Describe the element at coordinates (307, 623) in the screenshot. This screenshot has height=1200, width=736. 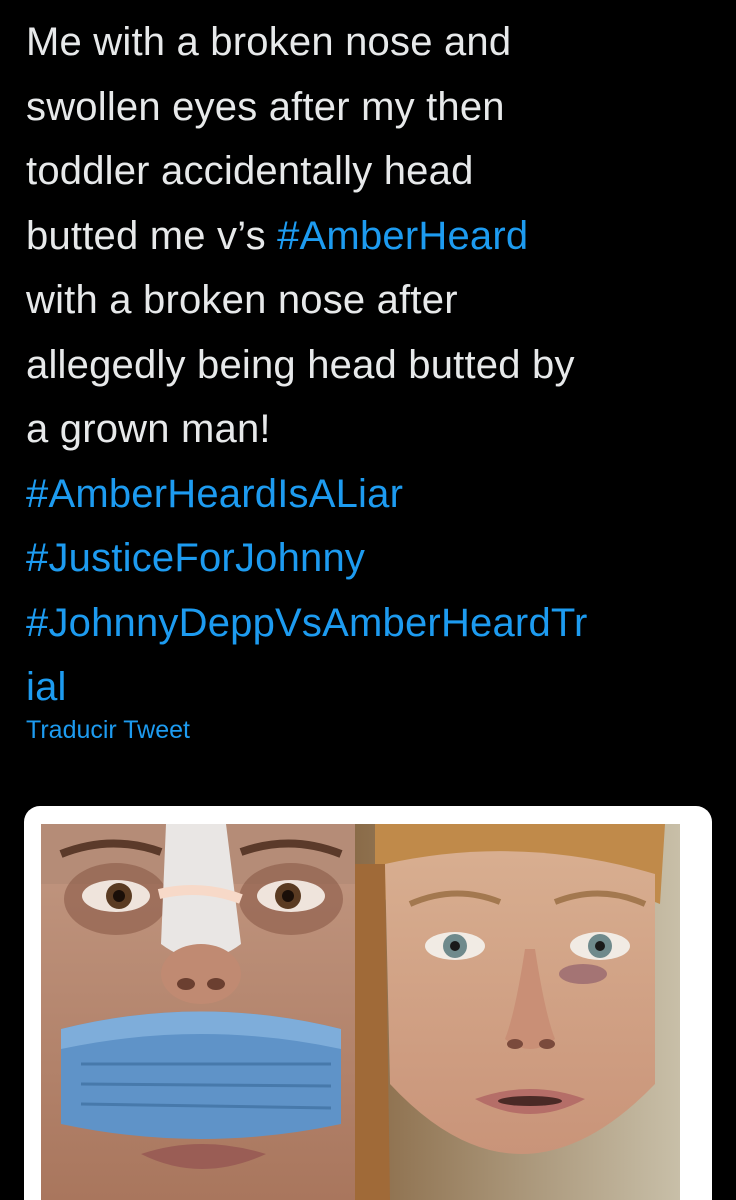
I see `hashtag-link: #JohnnyDeppVsAmberHeardTr` at that location.